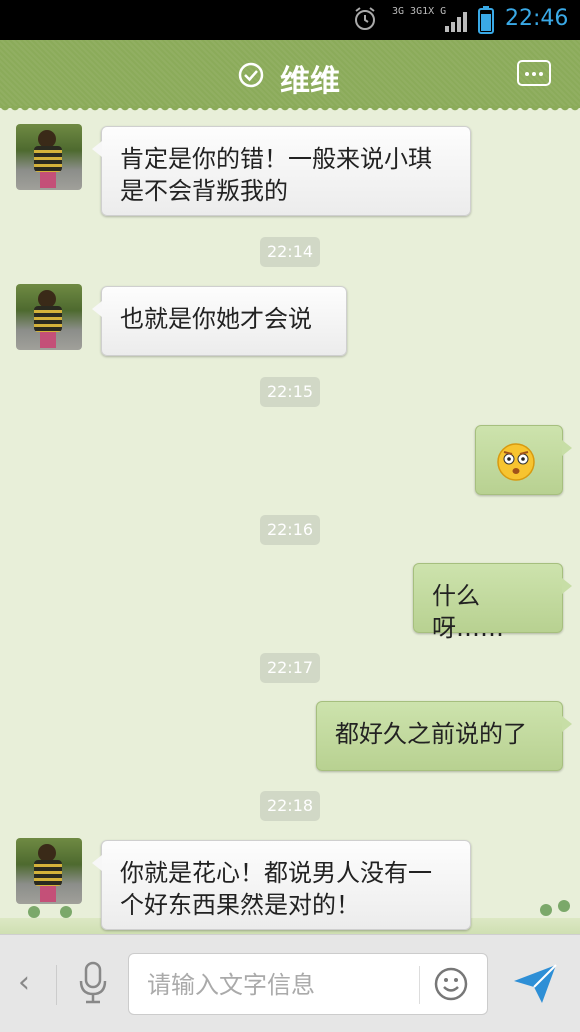  I want to click on message-text: 都好久之前说的了, so click(431, 734).